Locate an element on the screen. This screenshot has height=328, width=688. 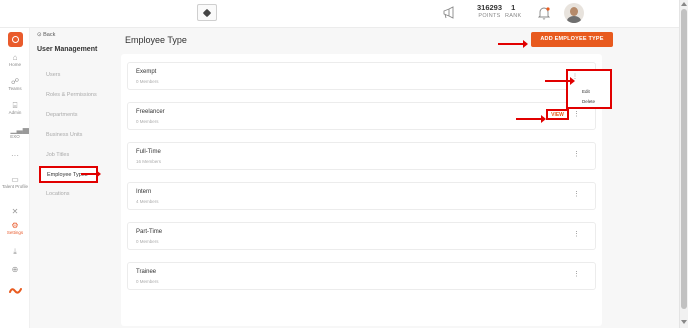
rail-item-download: ⤓ is located at coordinates (15, 252).